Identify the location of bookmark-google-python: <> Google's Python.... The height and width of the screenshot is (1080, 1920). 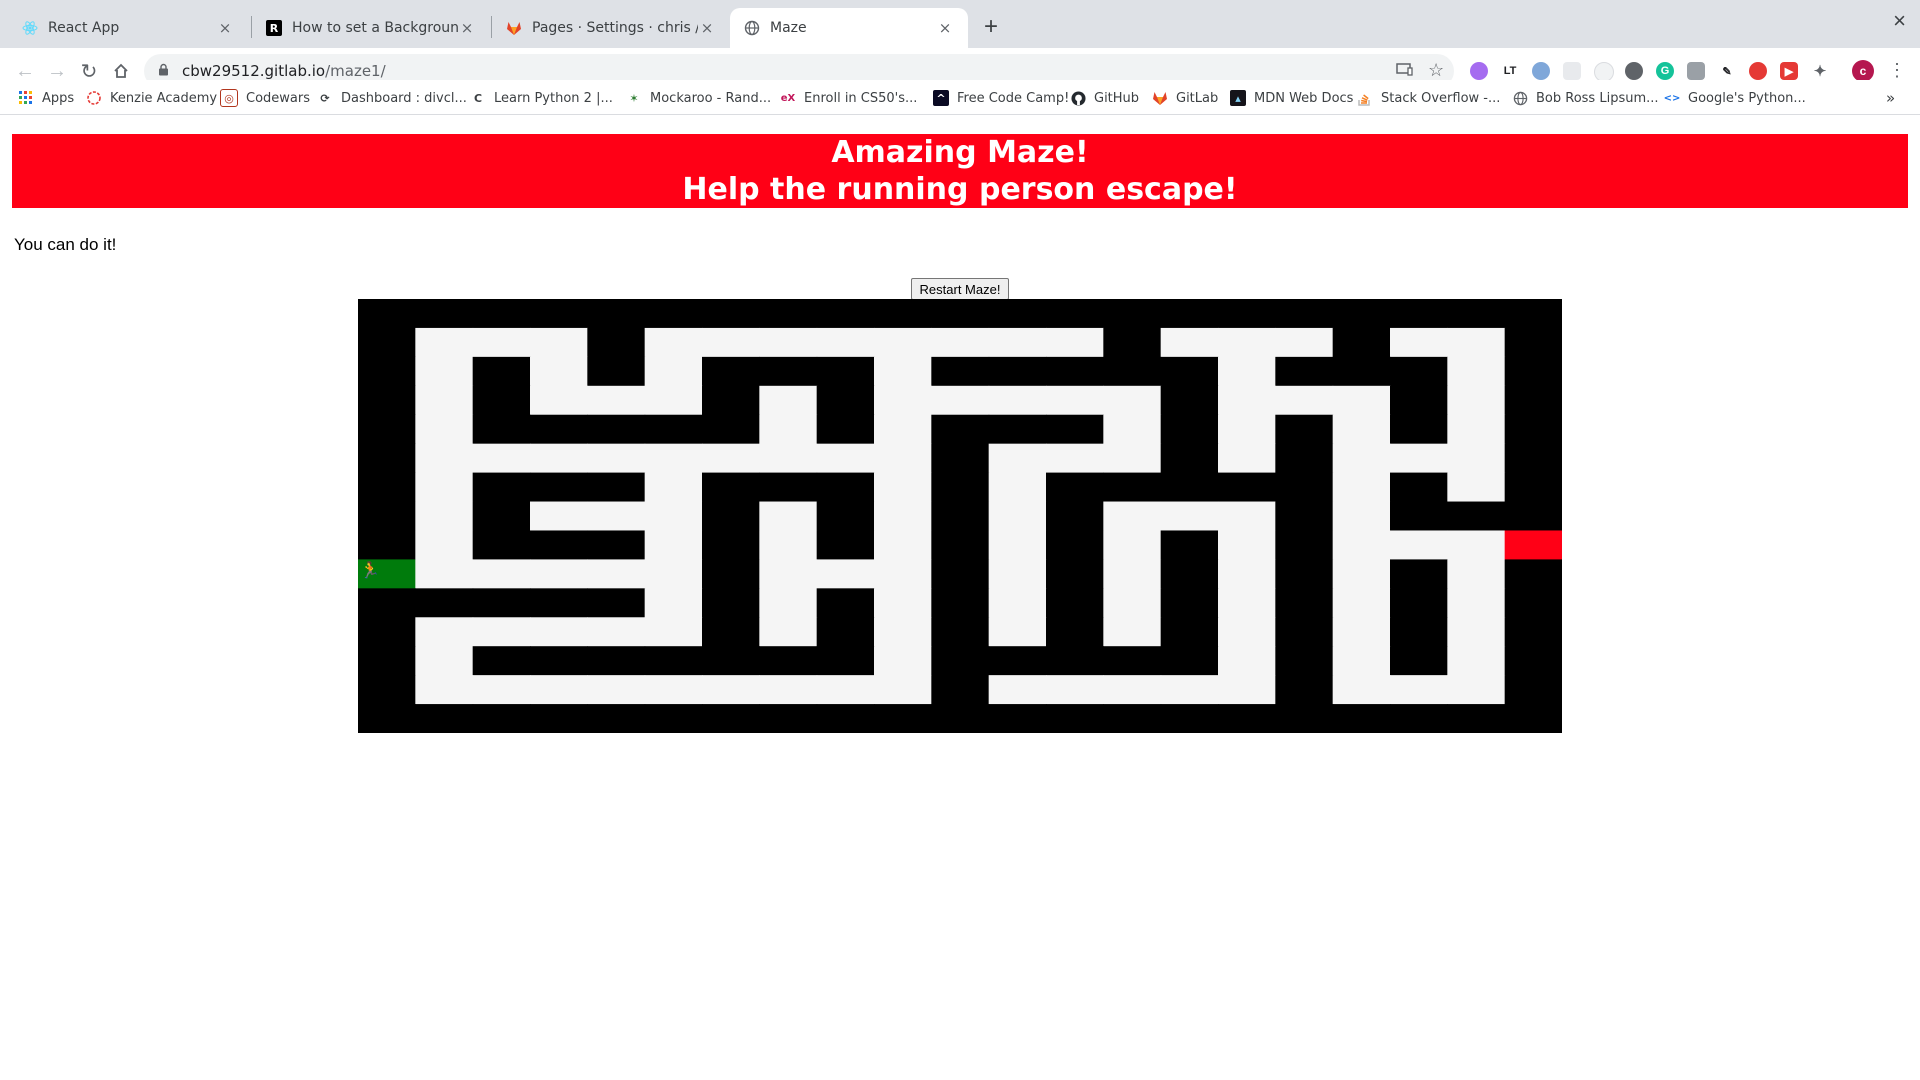
(1735, 98).